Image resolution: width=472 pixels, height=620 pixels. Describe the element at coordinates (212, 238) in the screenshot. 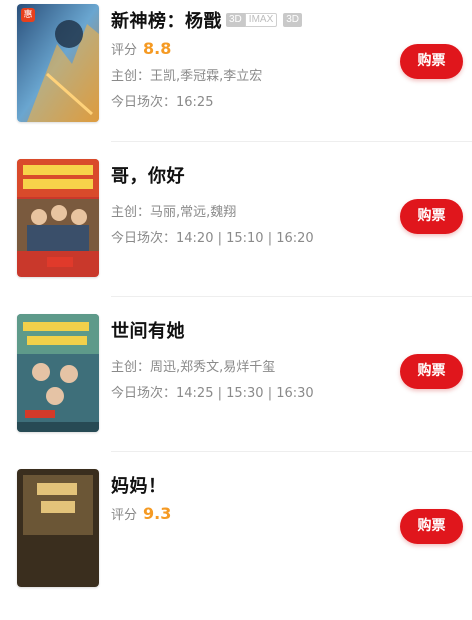

I see `movie-showtimes: 今日场次：14:20 | 15:10 | 16:20` at that location.